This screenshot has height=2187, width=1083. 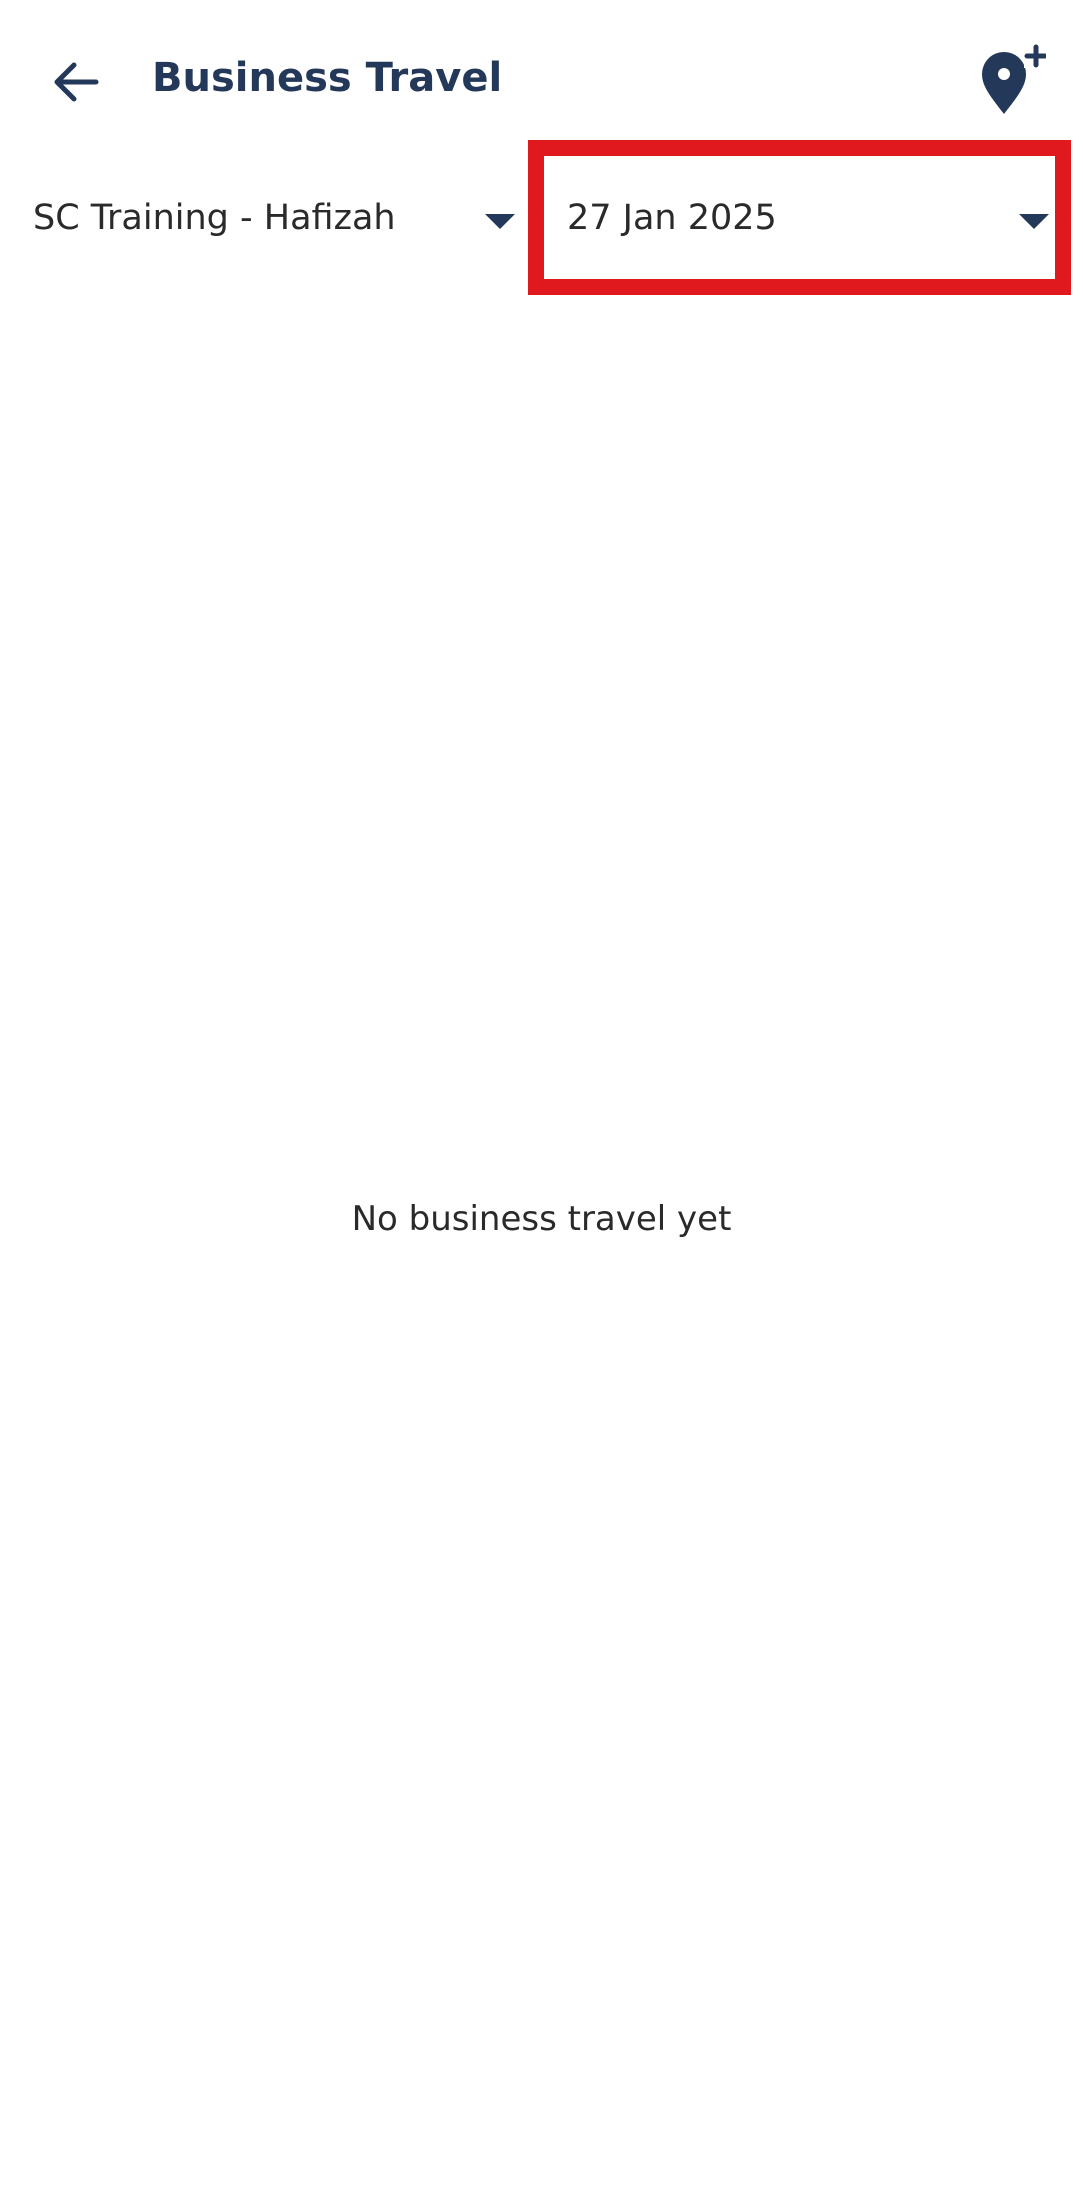 I want to click on app-bar: Business Travel, so click(x=541, y=75).